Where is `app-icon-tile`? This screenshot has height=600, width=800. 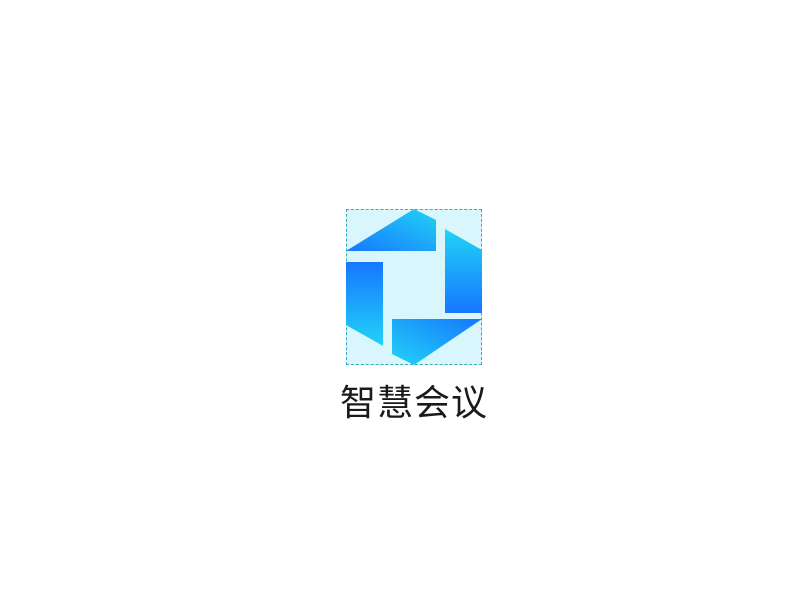 app-icon-tile is located at coordinates (414, 287).